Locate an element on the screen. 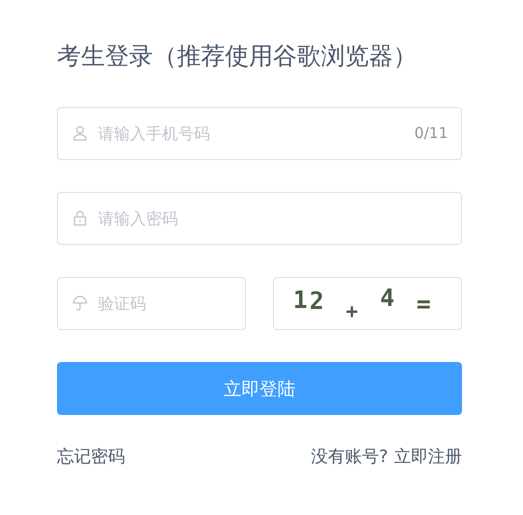  forgot-password-link: 忘记密码 is located at coordinates (91, 456).